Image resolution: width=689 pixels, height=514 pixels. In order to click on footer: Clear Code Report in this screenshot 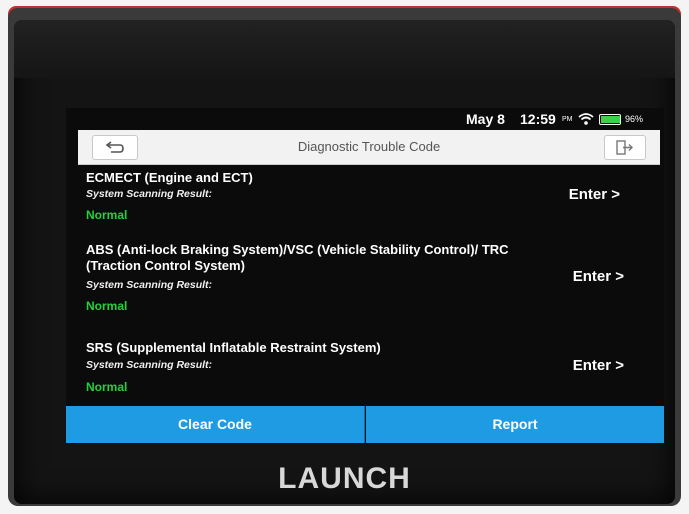, I will do `click(365, 424)`.